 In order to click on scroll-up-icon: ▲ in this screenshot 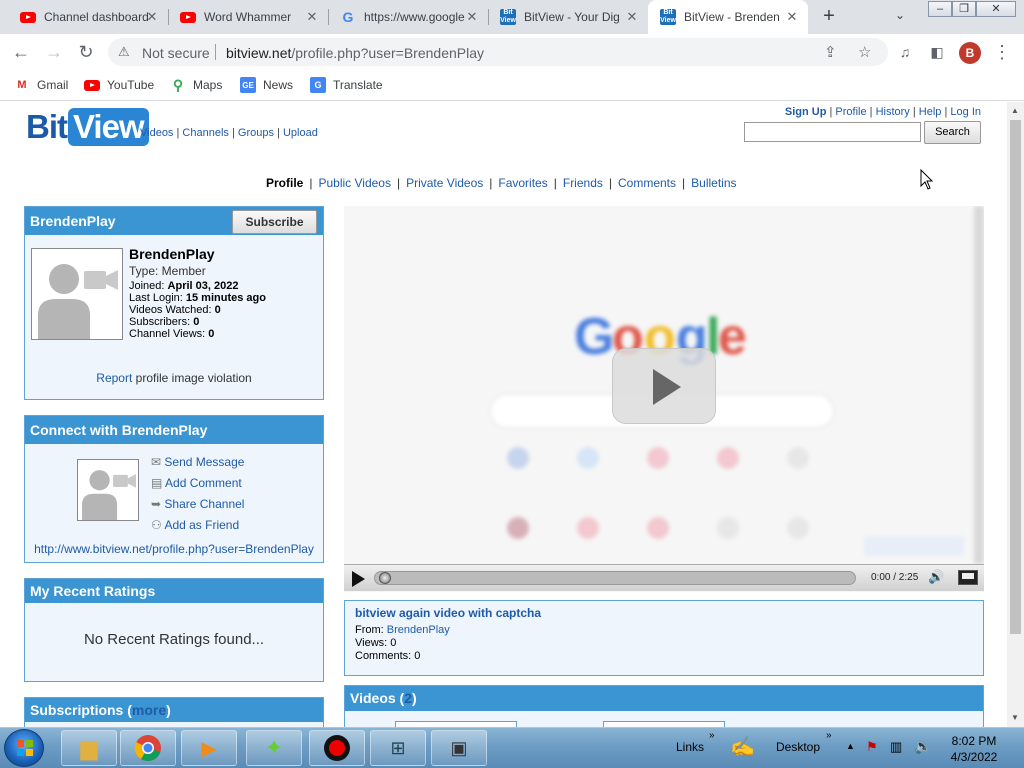, I will do `click(1015, 110)`.